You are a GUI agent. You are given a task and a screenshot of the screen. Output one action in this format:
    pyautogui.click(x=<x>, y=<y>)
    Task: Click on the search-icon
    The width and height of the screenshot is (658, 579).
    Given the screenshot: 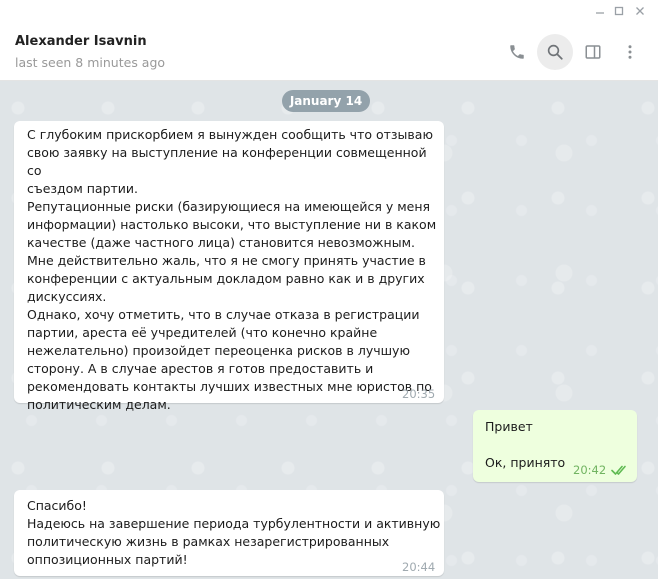 What is the action you would take?
    pyautogui.click(x=555, y=52)
    